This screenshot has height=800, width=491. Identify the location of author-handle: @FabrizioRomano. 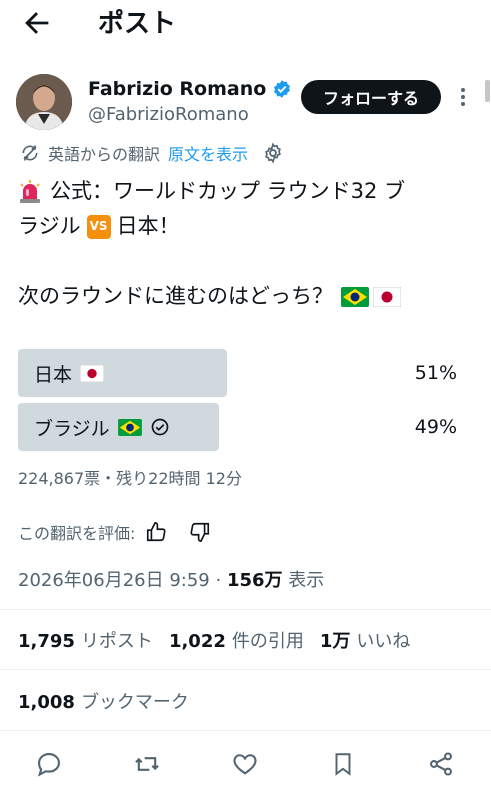
(168, 114).